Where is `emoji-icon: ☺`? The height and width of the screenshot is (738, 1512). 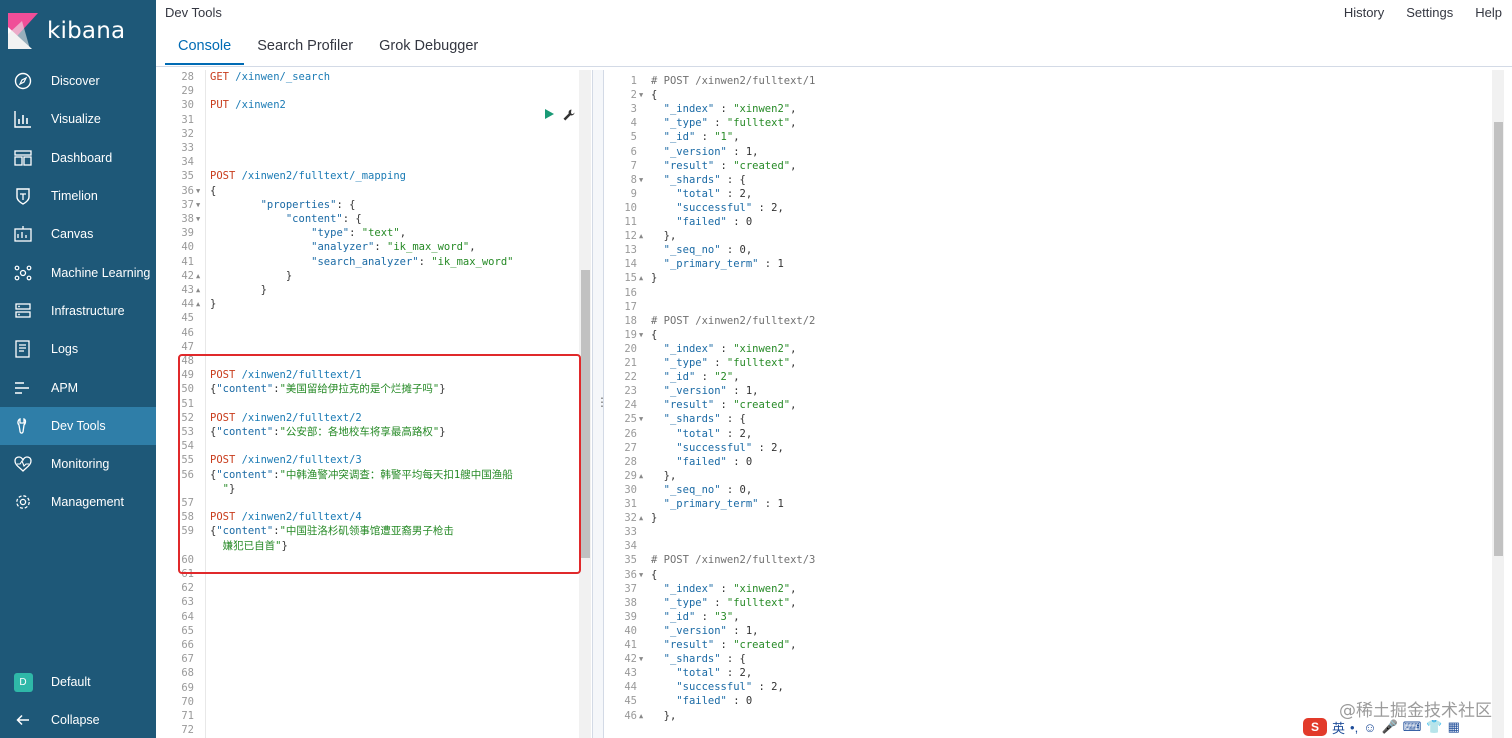 emoji-icon: ☺ is located at coordinates (1369, 727).